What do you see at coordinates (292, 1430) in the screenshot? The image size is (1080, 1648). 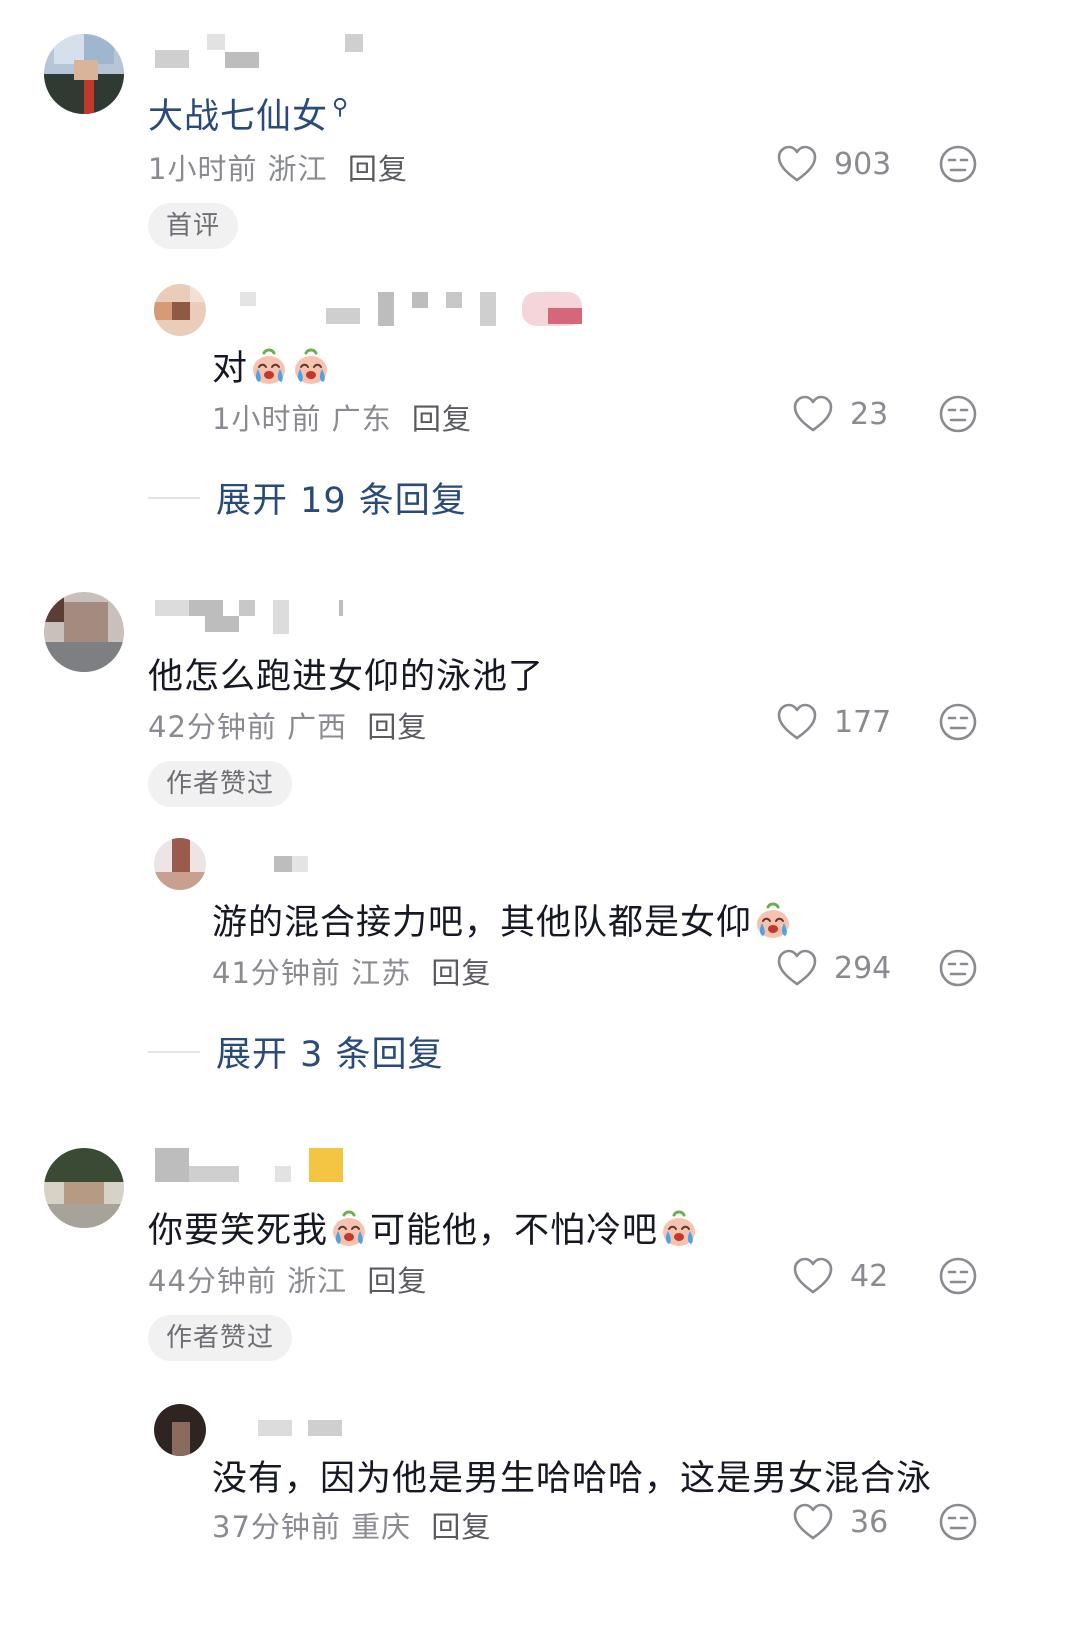 I see `reply-username-redacted` at bounding box center [292, 1430].